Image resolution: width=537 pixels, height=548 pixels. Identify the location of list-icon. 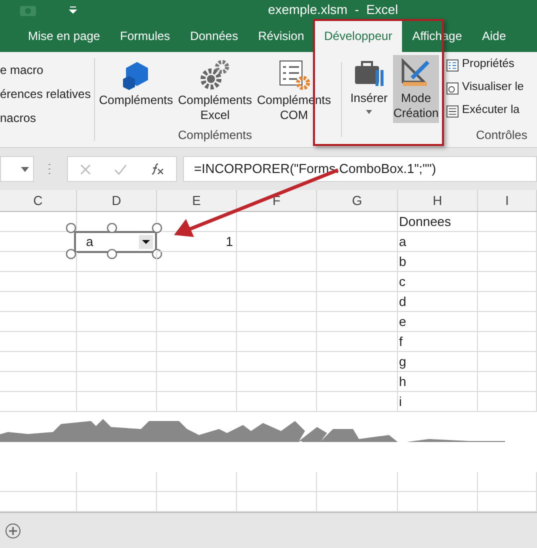
(452, 65).